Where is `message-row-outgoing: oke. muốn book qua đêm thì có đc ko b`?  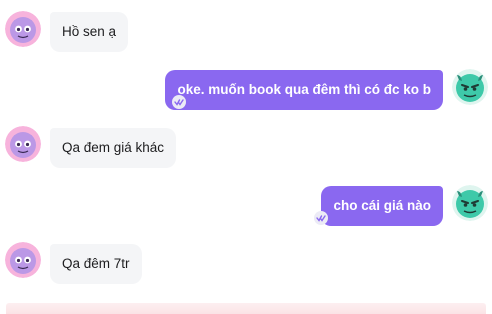 message-row-outgoing: oke. muốn book qua đêm thì có đc ko b is located at coordinates (246, 91).